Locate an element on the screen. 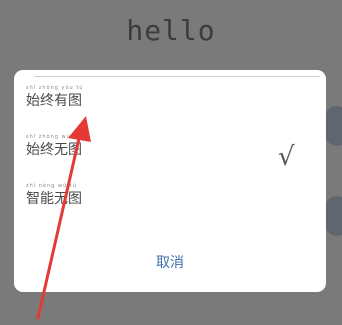 Image resolution: width=342 pixels, height=325 pixels. page-title: hello is located at coordinates (171, 30).